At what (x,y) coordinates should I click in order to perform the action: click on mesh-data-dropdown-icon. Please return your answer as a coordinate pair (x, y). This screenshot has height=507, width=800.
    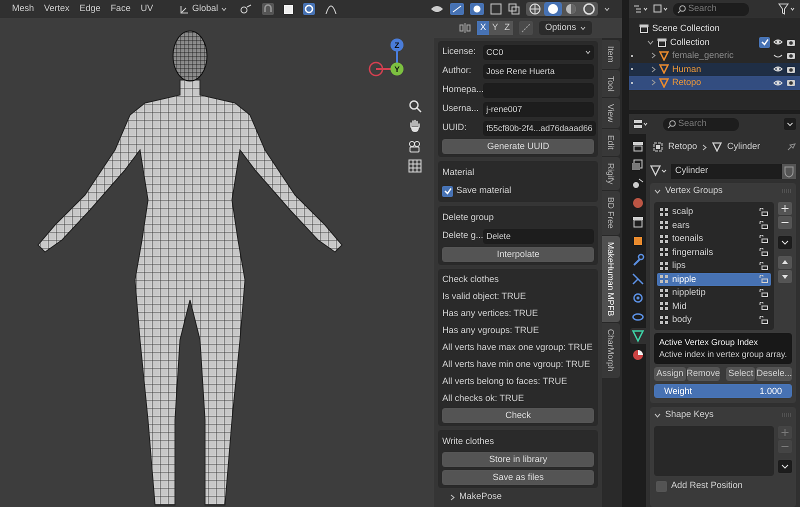
    Looking at the image, I should click on (659, 171).